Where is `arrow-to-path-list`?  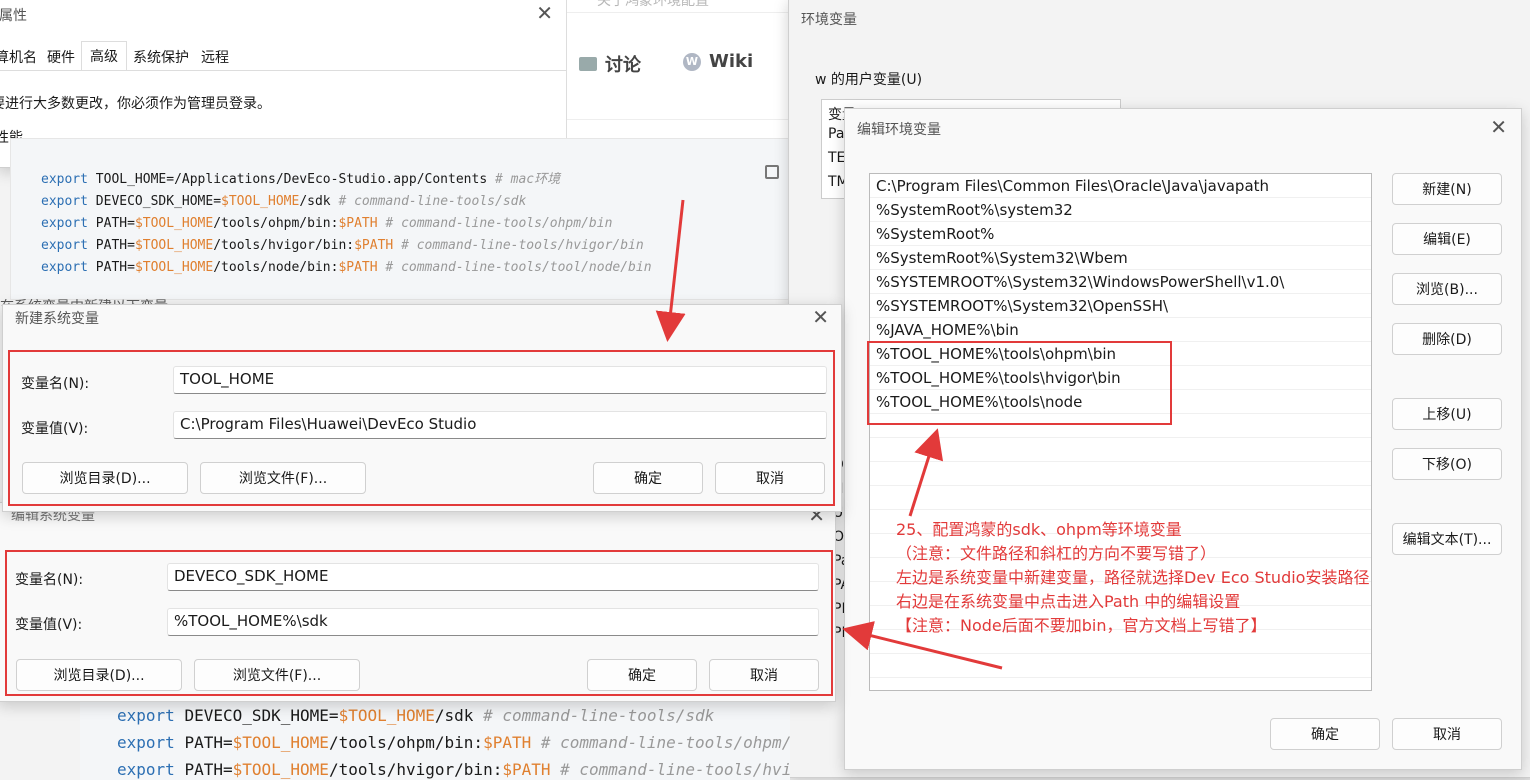 arrow-to-path-list is located at coordinates (926, 472).